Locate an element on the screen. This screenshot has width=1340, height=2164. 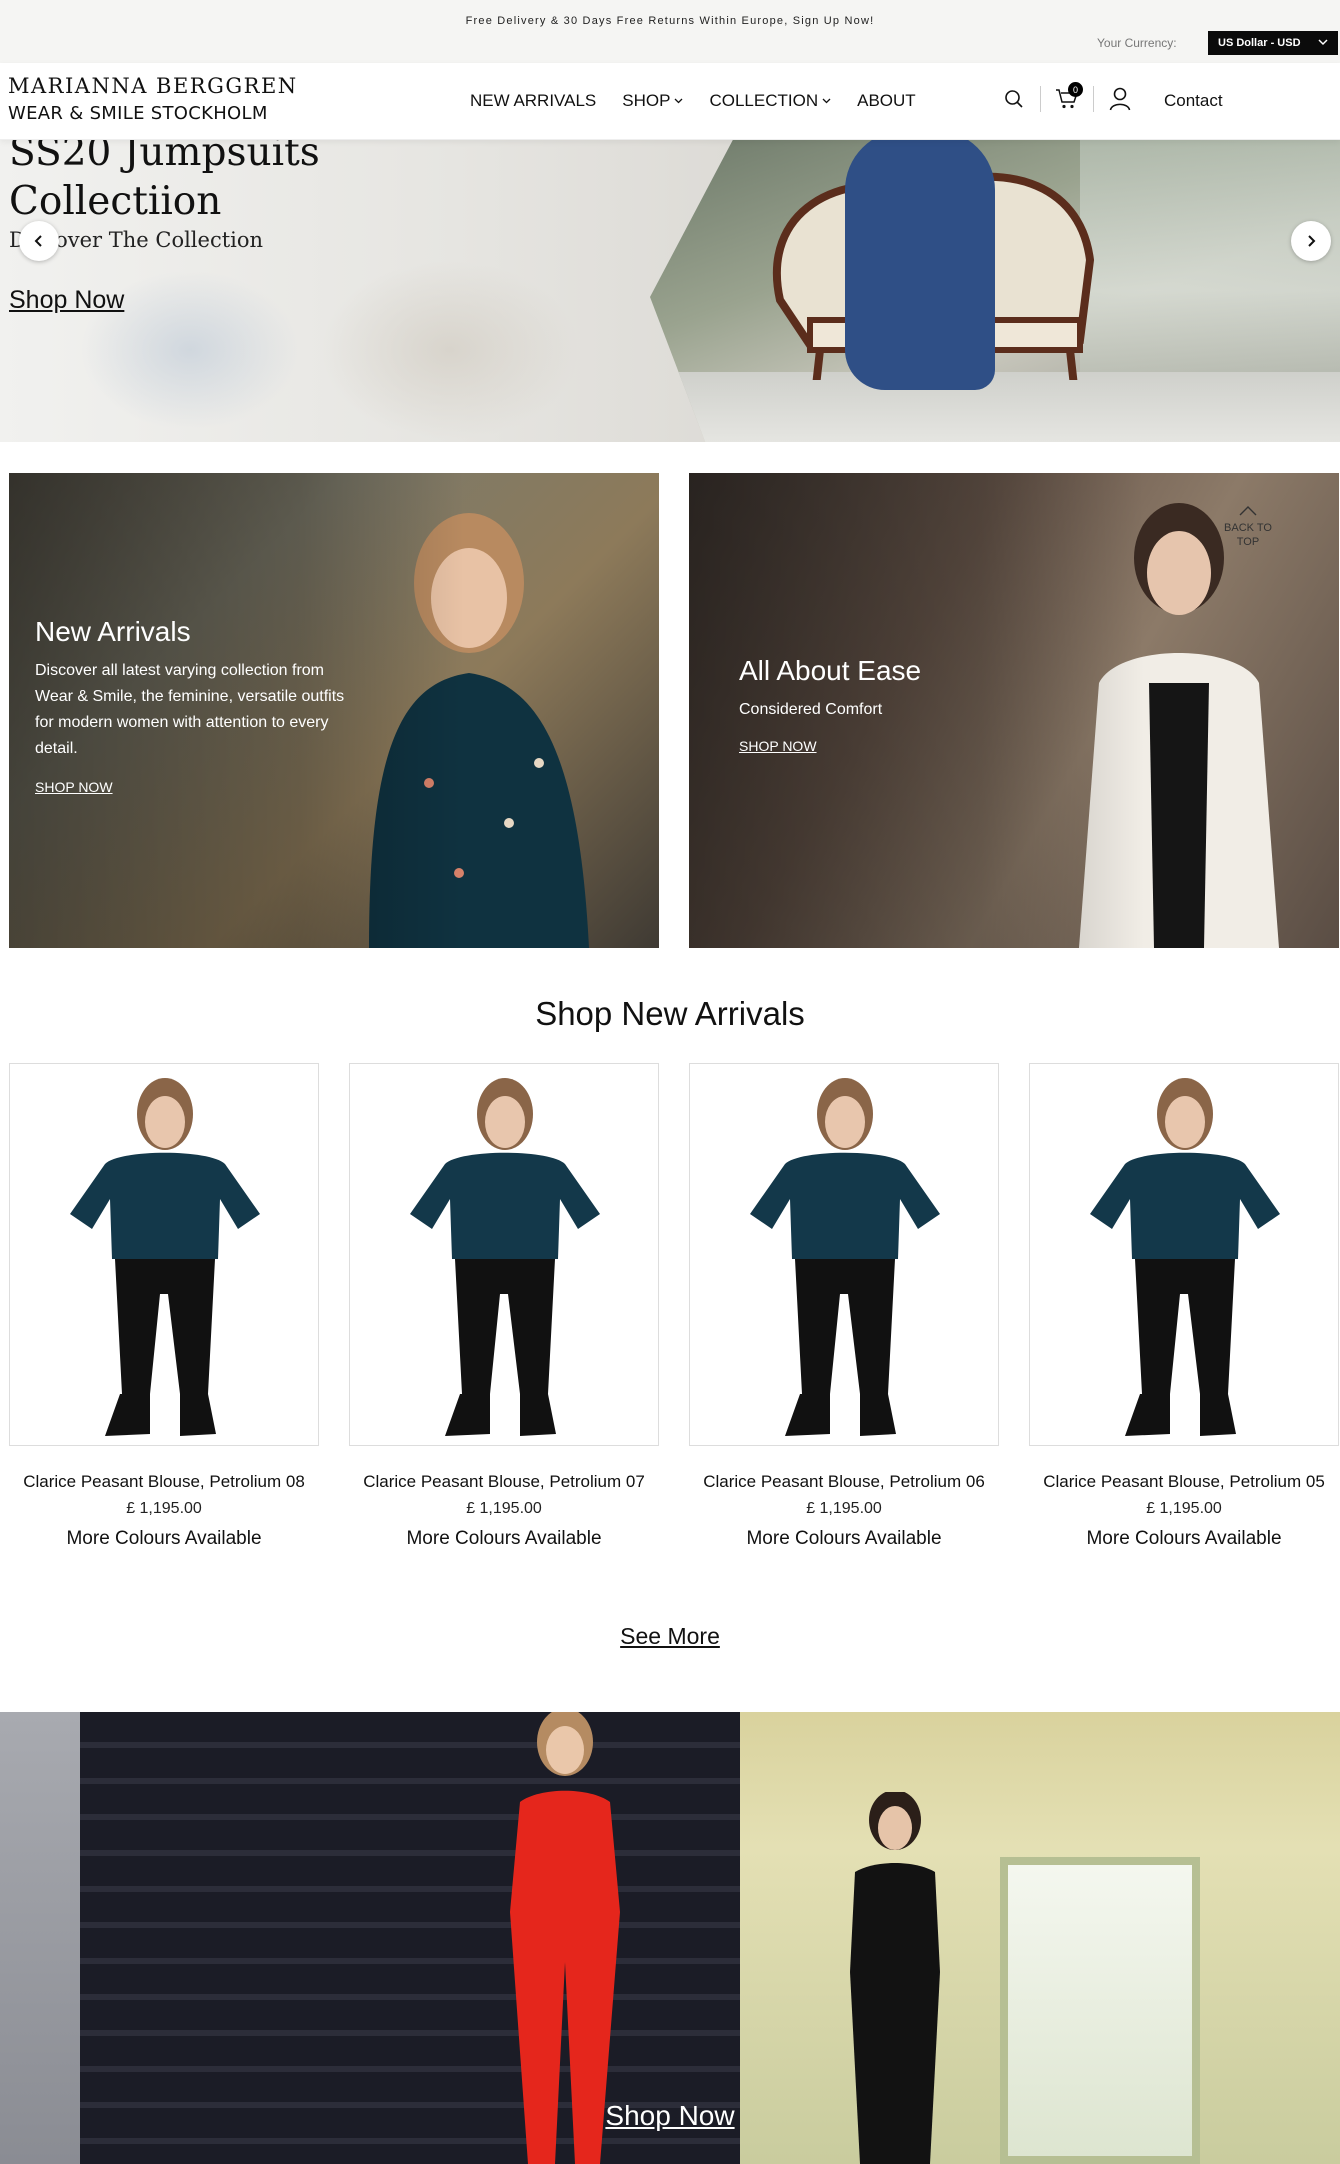
promo-text: Considered Comfort is located at coordinates (811, 709).